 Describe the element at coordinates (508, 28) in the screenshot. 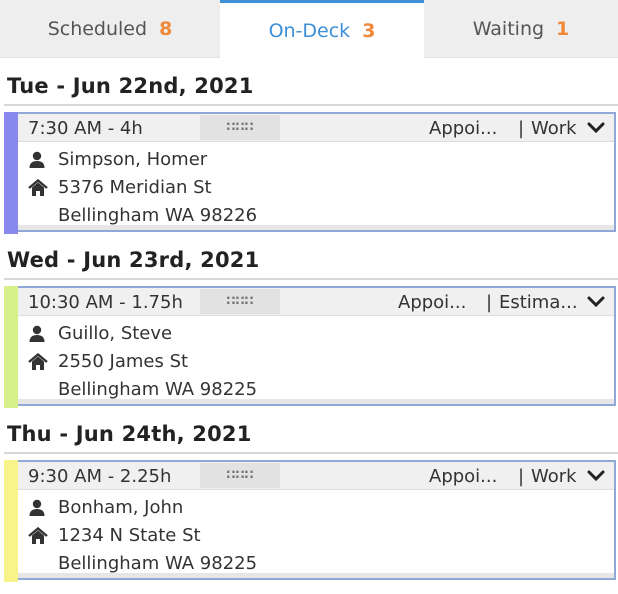

I see `tab-label: Waiting` at that location.